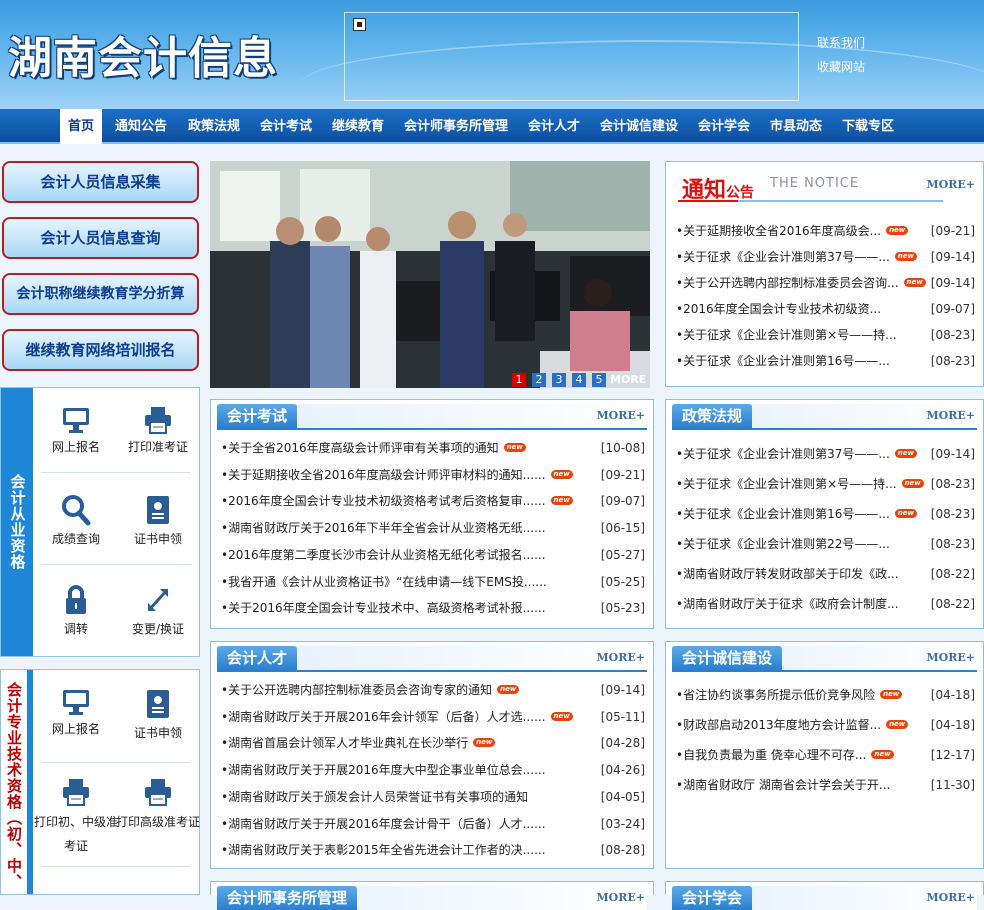 Image resolution: width=984 pixels, height=910 pixels. Describe the element at coordinates (100, 350) in the screenshot. I see `training-signup-button: 继续教育网络培训报名` at that location.